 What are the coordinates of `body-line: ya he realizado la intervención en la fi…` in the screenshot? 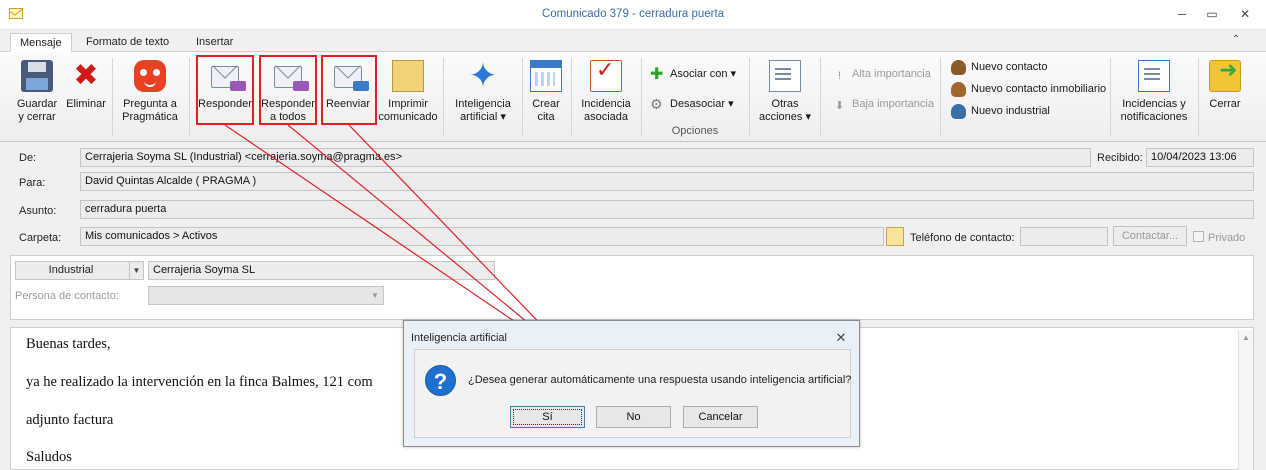 It's located at (199, 382).